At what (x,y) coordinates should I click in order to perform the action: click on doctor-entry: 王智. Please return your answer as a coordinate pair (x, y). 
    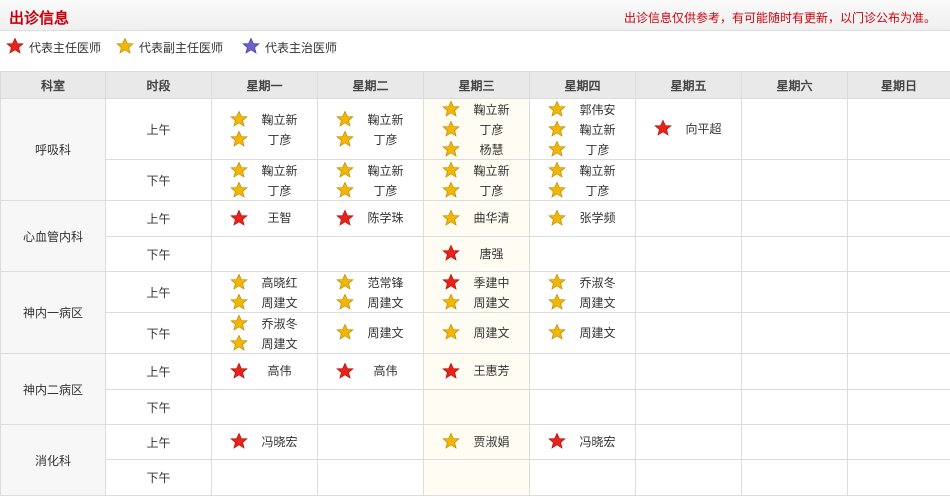
    Looking at the image, I should click on (269, 218).